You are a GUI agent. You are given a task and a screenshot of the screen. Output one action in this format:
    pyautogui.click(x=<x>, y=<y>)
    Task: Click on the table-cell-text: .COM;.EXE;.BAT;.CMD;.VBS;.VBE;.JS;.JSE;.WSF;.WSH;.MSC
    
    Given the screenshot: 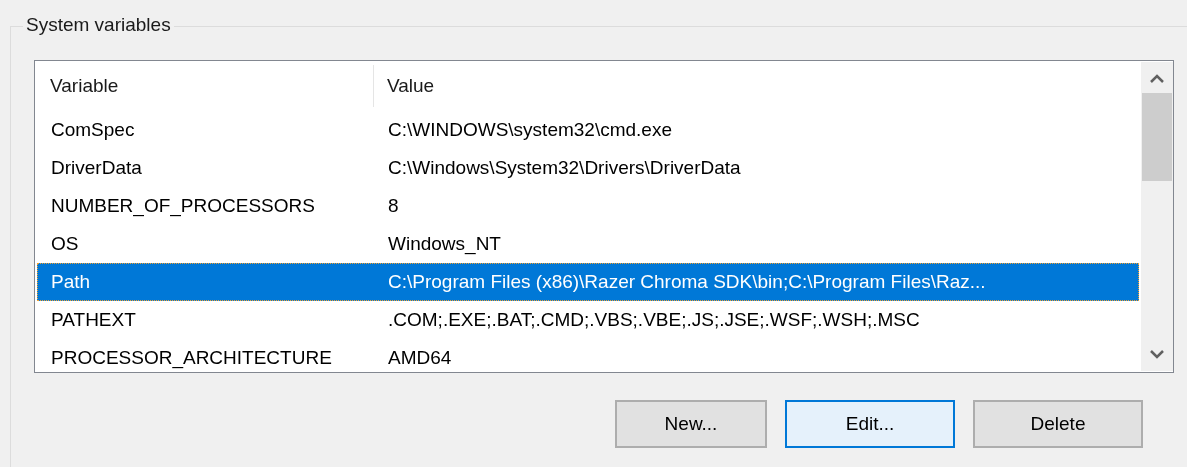 What is the action you would take?
    pyautogui.click(x=653, y=320)
    